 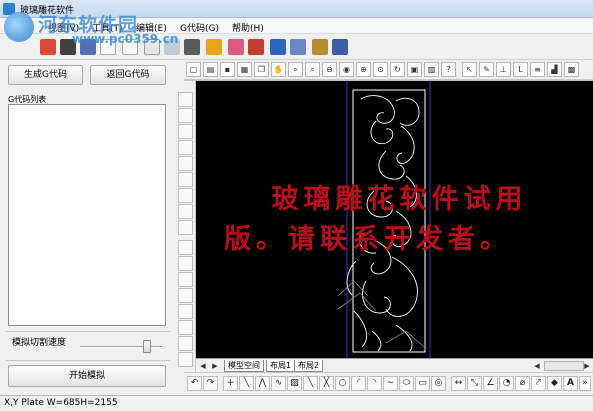 I want to click on horizontal-scrollbar, so click(x=564, y=366).